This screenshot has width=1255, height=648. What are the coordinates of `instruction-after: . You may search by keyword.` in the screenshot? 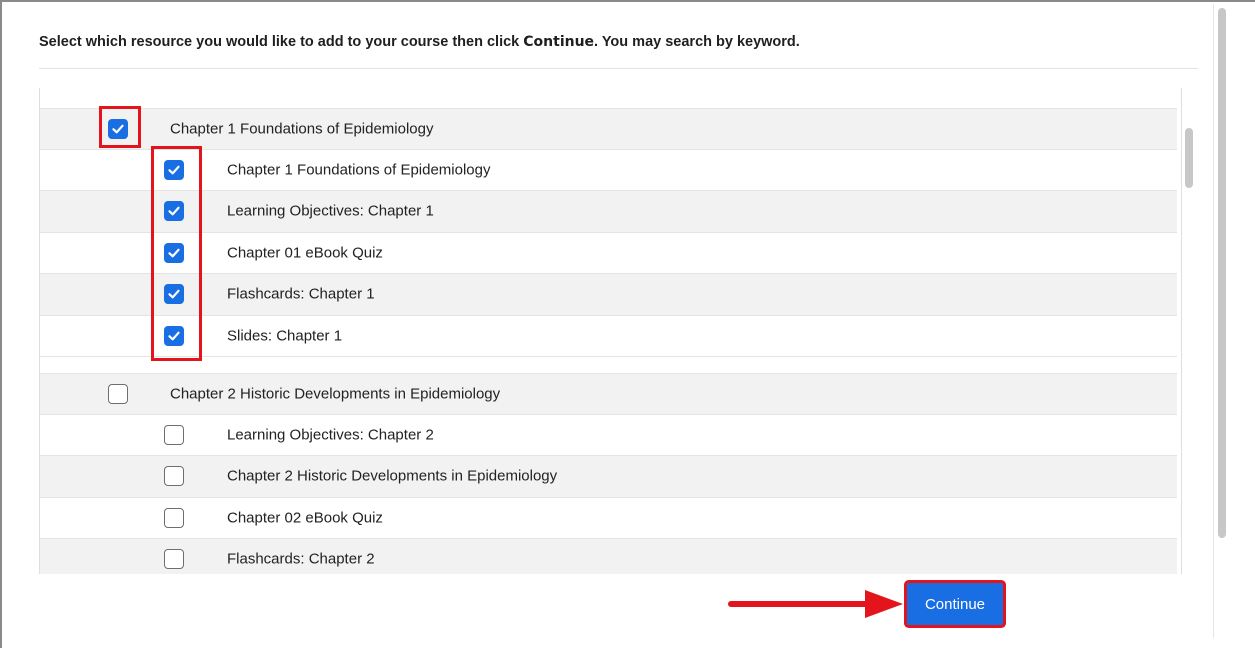 It's located at (697, 42).